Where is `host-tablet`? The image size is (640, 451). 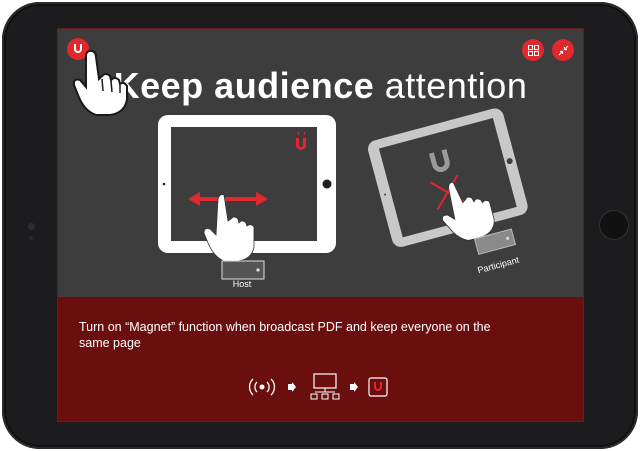 host-tablet is located at coordinates (247, 197).